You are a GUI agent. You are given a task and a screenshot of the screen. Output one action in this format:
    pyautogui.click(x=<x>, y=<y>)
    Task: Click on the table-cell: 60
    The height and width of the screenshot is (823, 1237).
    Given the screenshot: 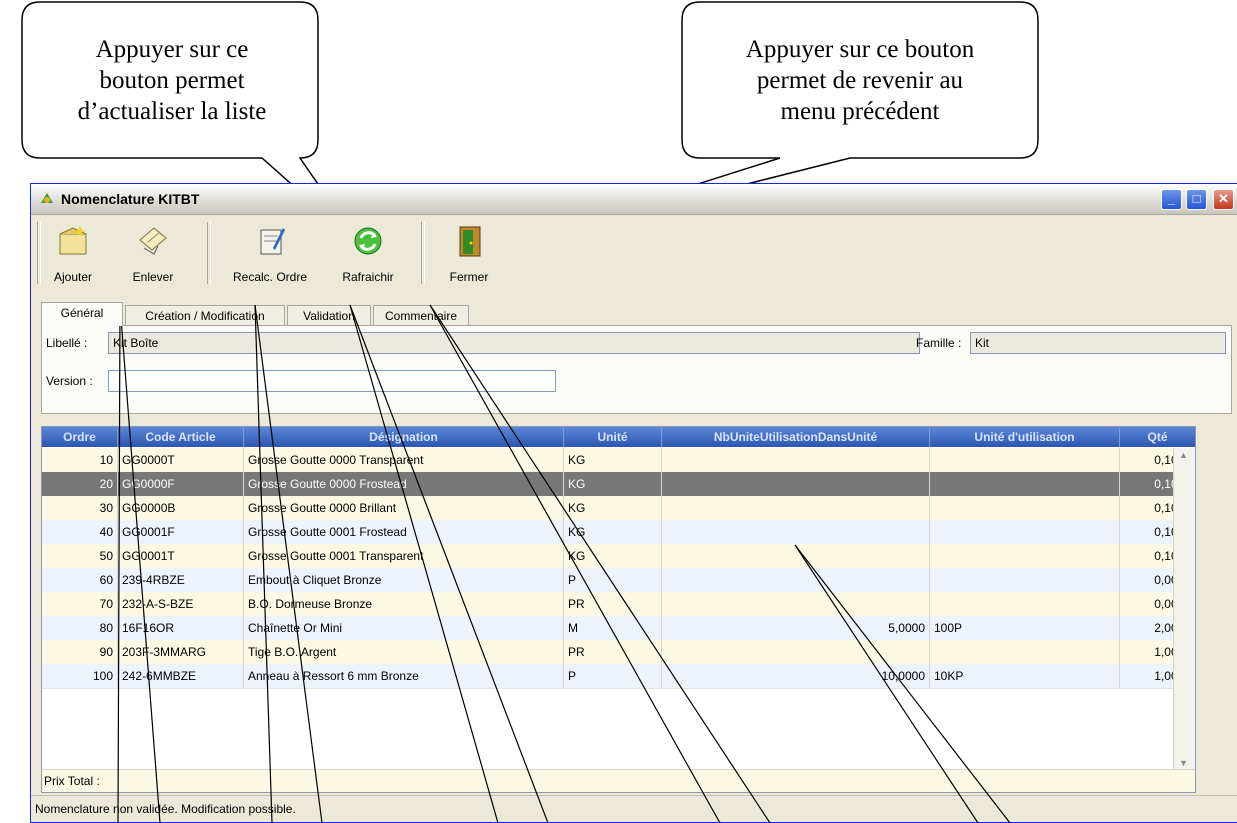 What is the action you would take?
    pyautogui.click(x=80, y=580)
    